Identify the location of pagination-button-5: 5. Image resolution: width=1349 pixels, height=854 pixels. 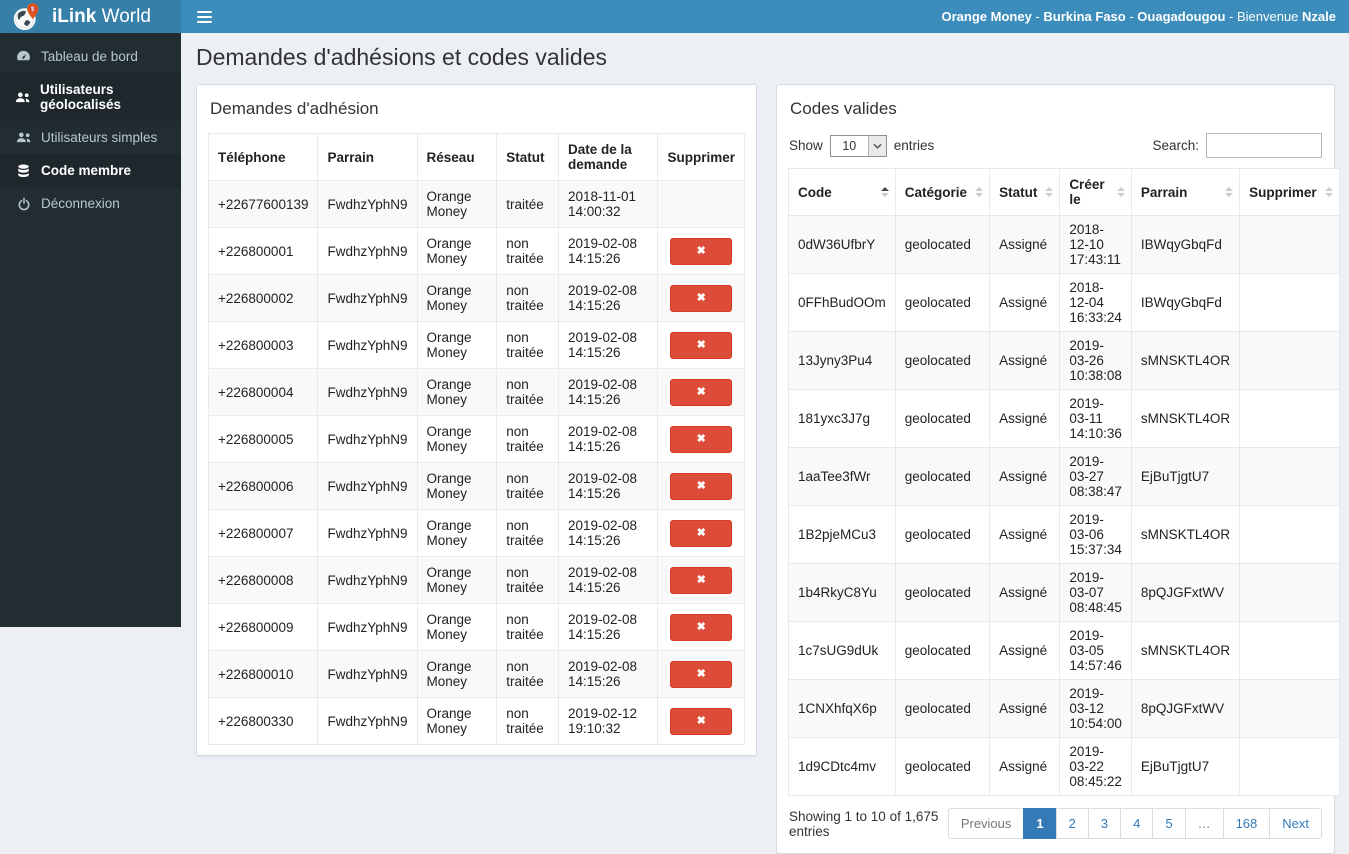
(1169, 823).